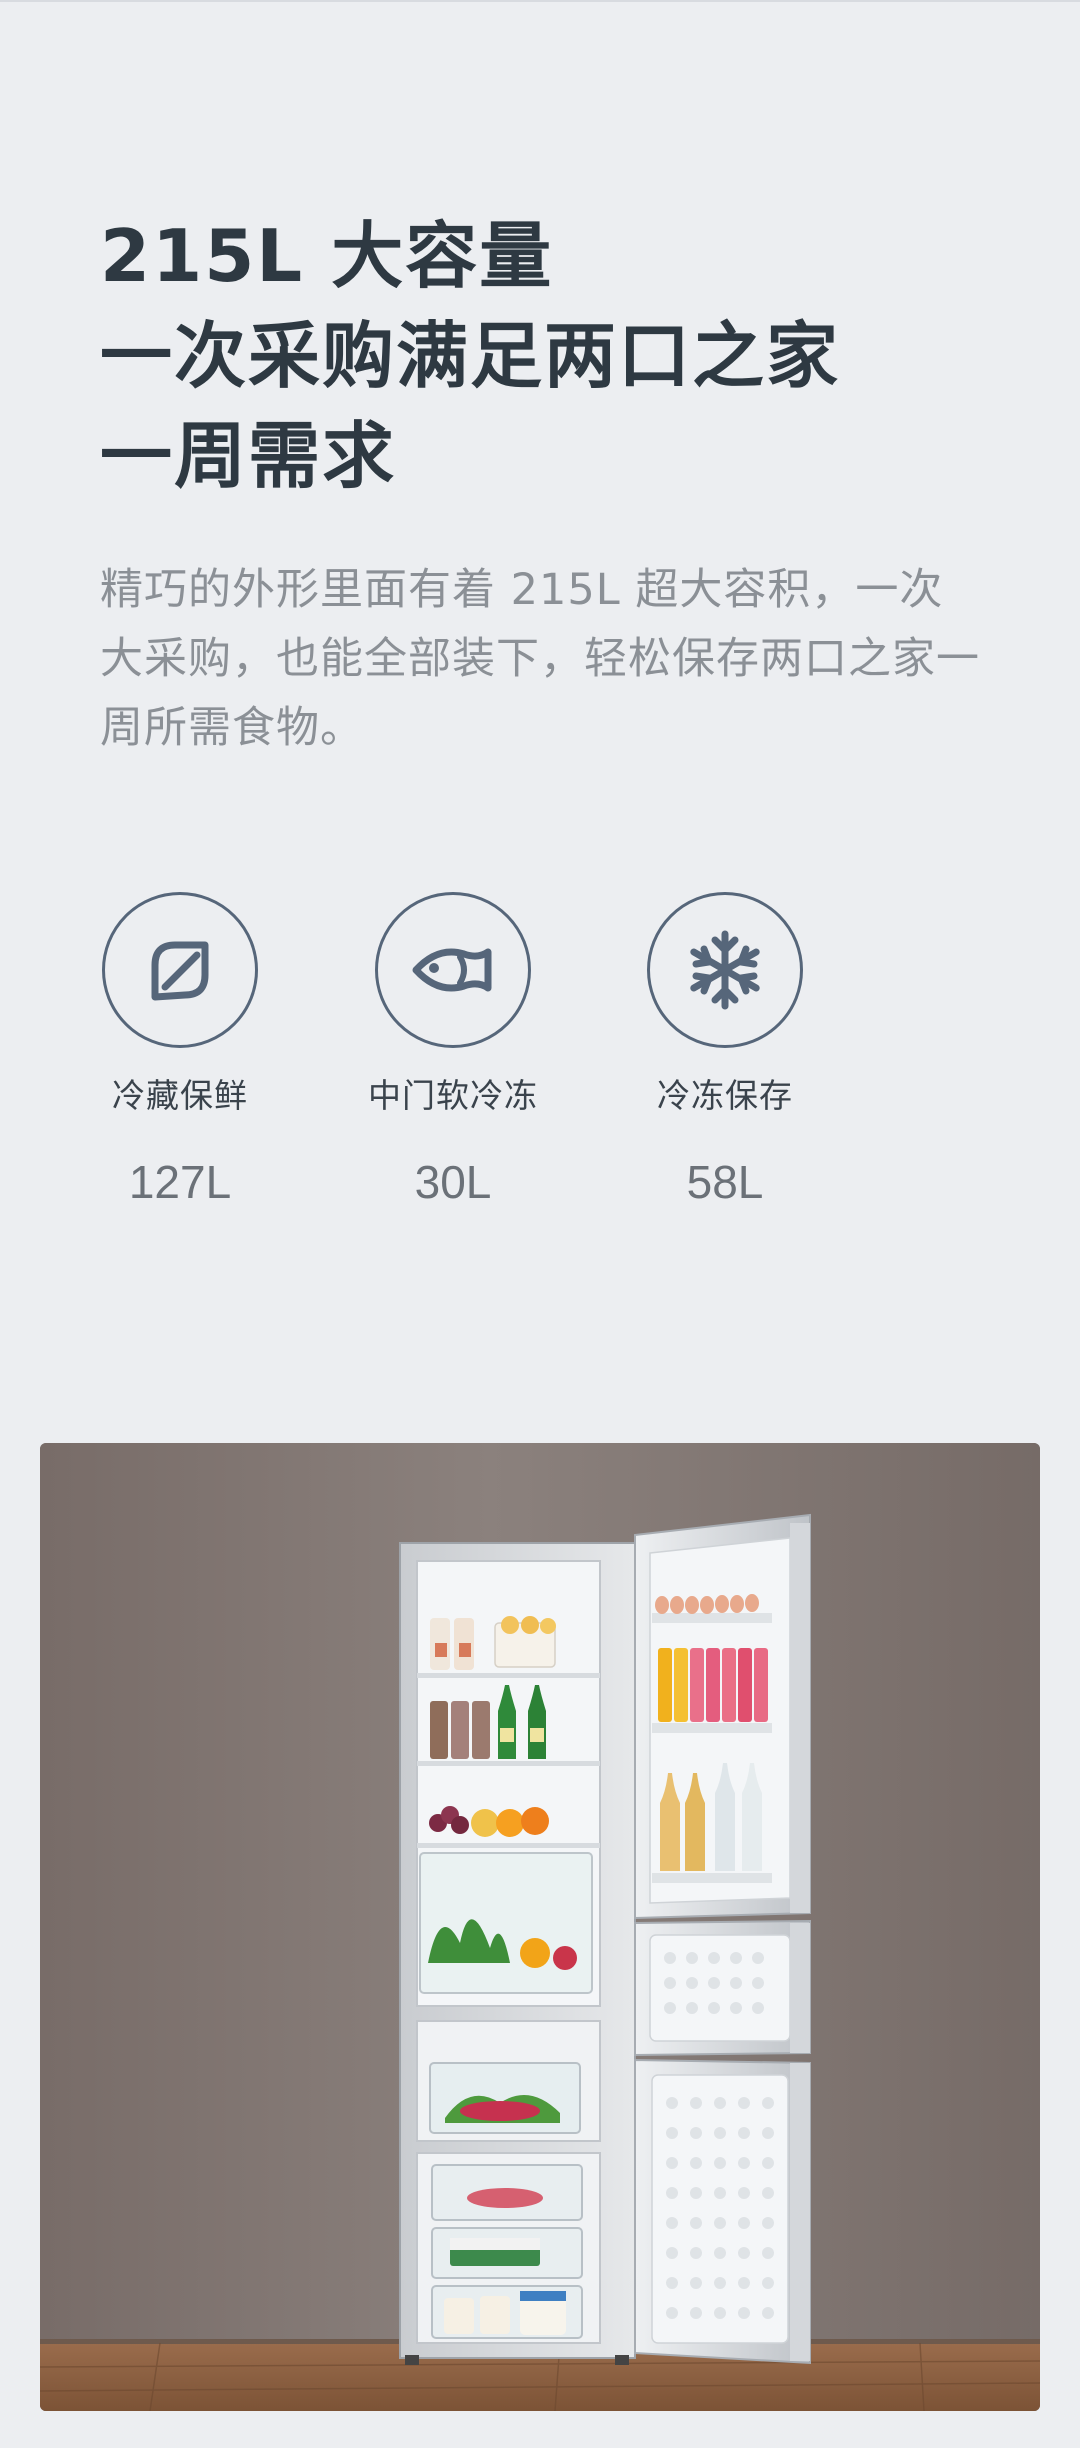 The width and height of the screenshot is (1080, 2448). I want to click on headline-line-1: 215L 大容量, so click(327, 256).